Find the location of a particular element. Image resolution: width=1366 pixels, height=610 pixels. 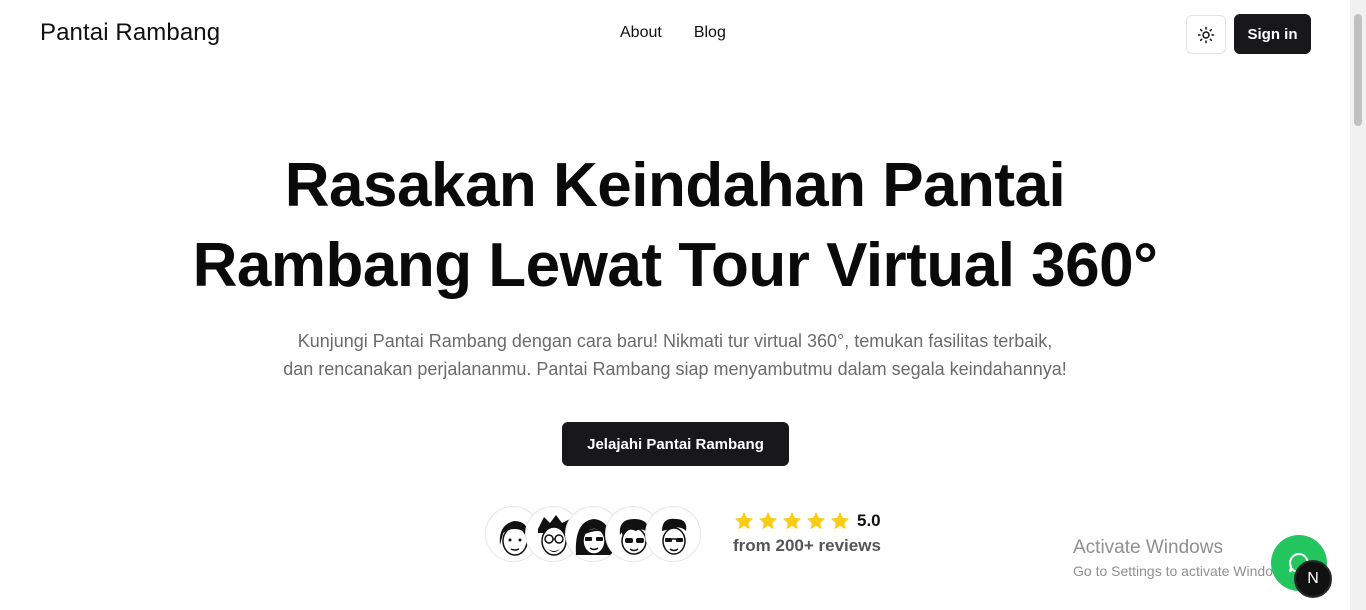

avatar is located at coordinates (673, 534).